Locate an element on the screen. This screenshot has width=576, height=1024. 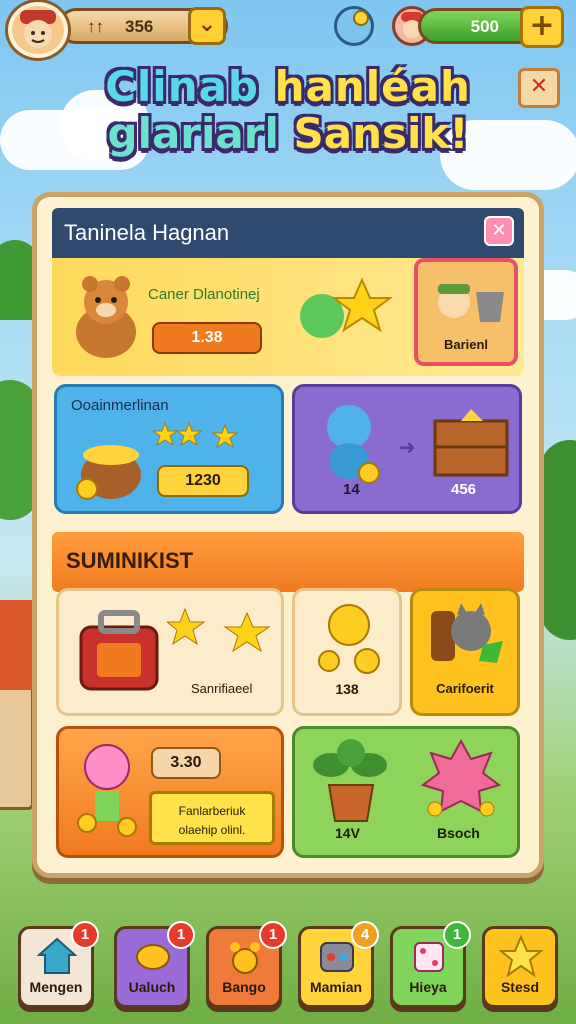
shop-item: Carifoerit is located at coordinates (465, 652).